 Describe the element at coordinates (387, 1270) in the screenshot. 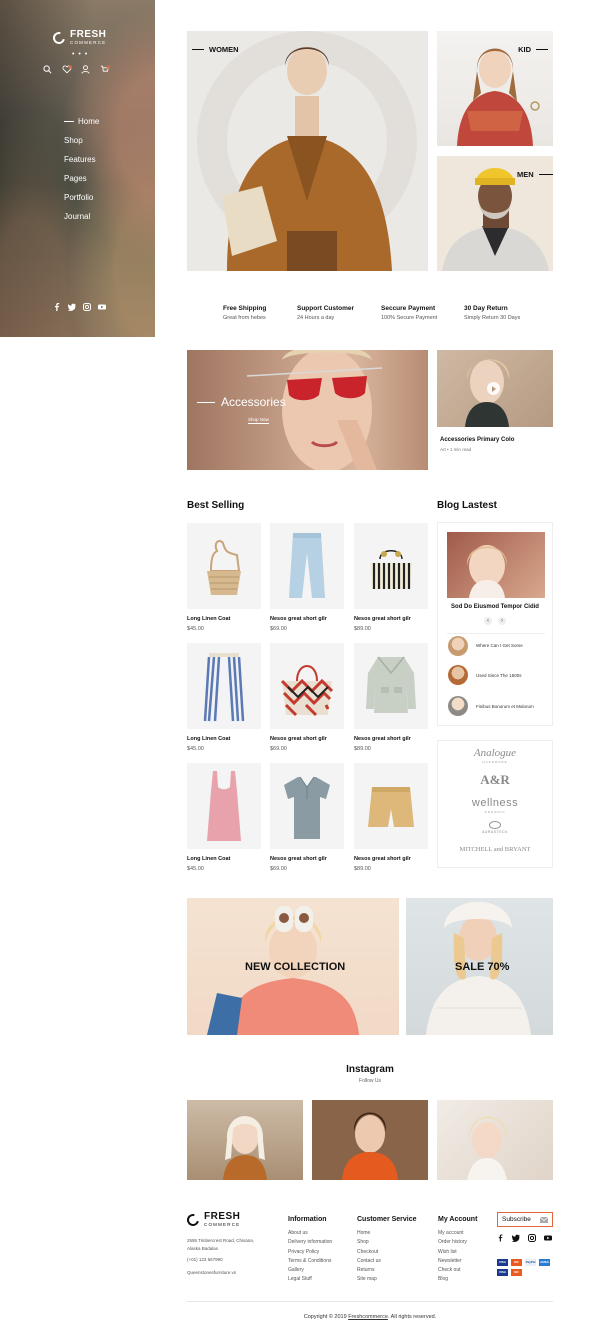

I see `footer-link: Returns` at that location.